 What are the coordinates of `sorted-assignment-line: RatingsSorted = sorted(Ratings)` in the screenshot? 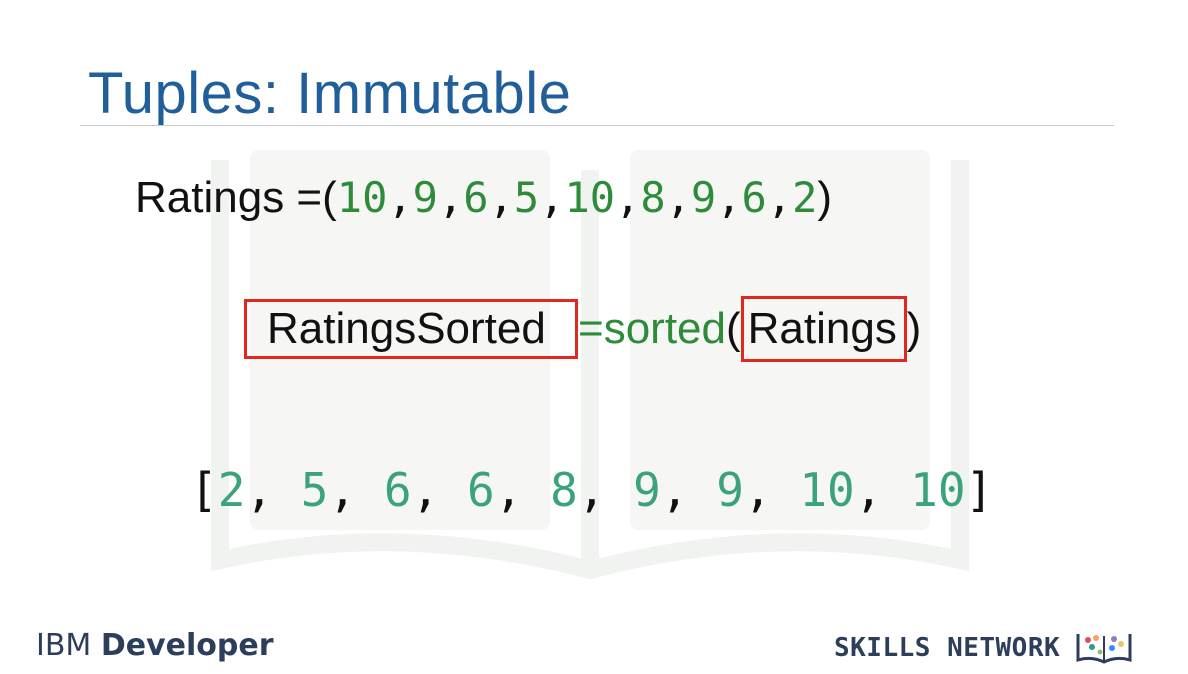 It's located at (582, 329).